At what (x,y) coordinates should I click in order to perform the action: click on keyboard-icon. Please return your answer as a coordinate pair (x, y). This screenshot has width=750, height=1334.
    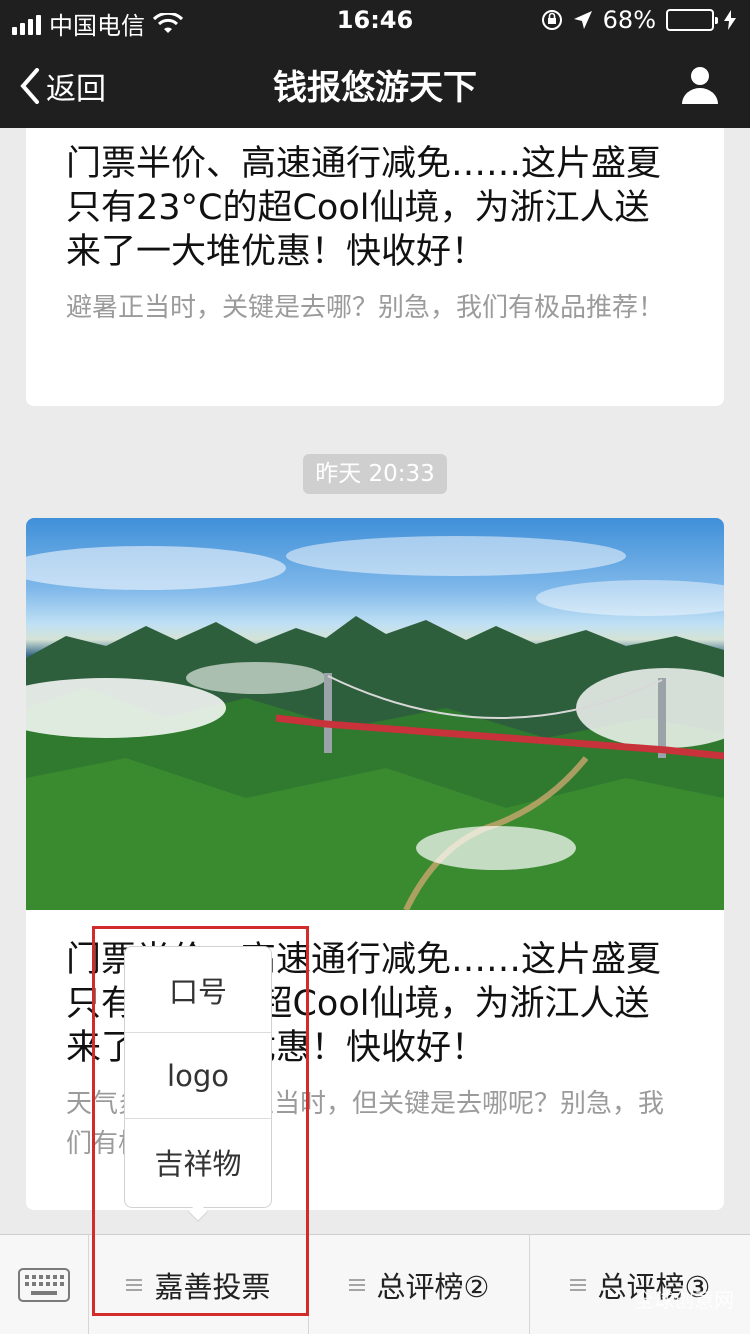
    Looking at the image, I should click on (44, 1285).